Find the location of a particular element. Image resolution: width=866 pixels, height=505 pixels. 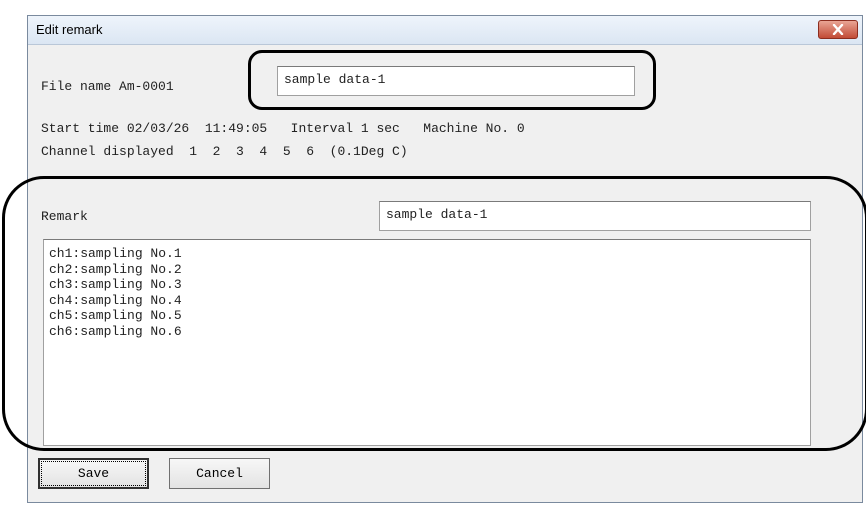

file-name-label: File name Am-0001 is located at coordinates (107, 86).